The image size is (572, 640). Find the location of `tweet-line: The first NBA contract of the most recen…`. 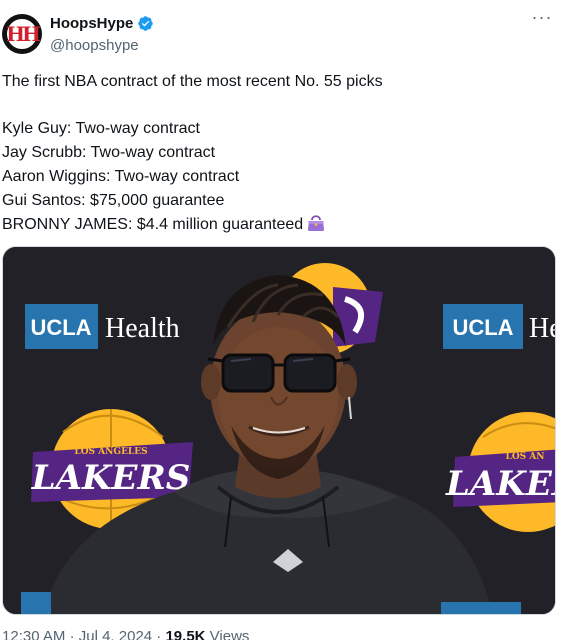

tweet-line: The first NBA contract of the most recen… is located at coordinates (192, 81).